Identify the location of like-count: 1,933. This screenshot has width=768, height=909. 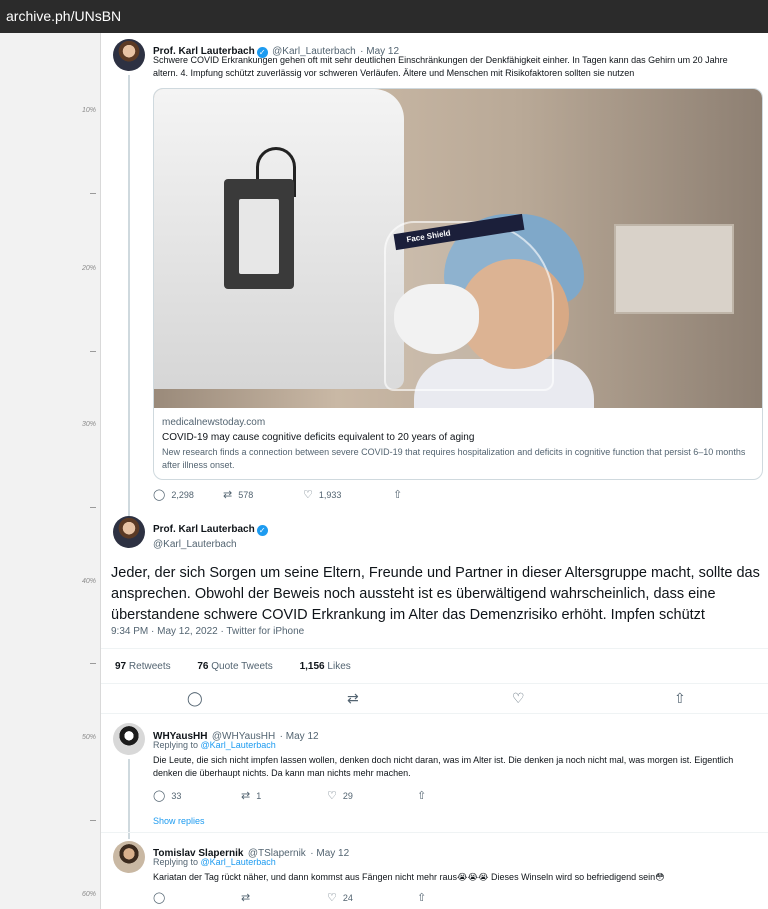
(330, 494).